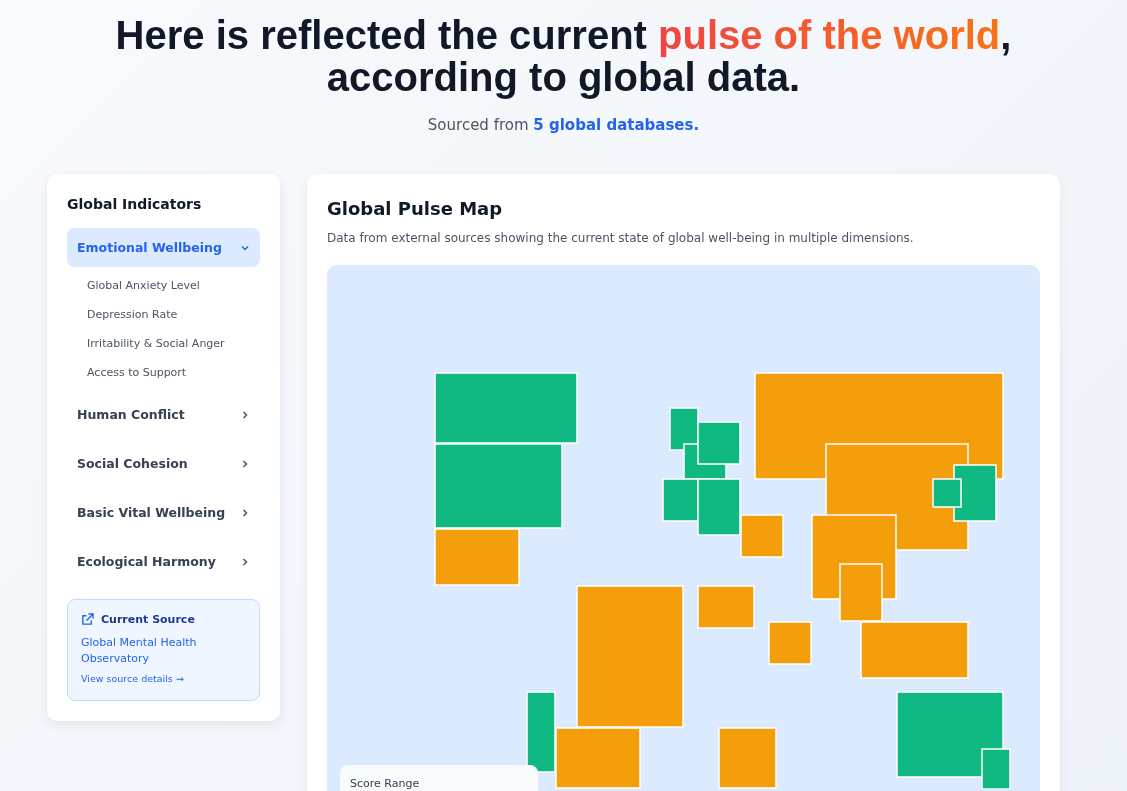 The width and height of the screenshot is (1127, 791). What do you see at coordinates (163, 561) in the screenshot?
I see `category-item: Ecological Harmony` at bounding box center [163, 561].